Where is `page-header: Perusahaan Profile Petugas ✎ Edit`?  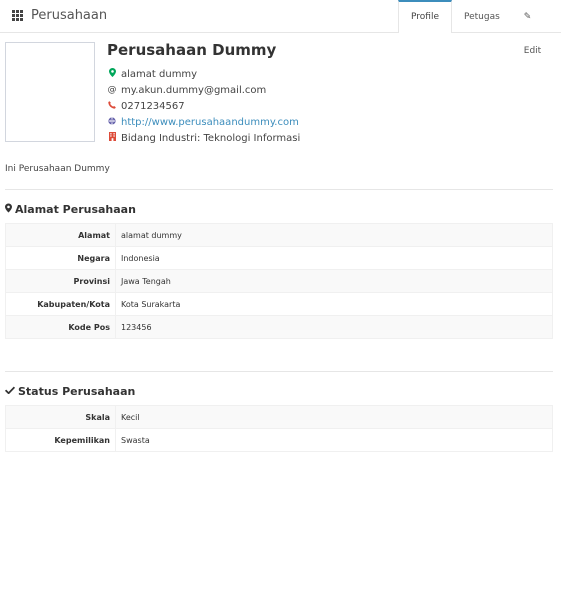 page-header: Perusahaan Profile Petugas ✎ Edit is located at coordinates (280, 28).